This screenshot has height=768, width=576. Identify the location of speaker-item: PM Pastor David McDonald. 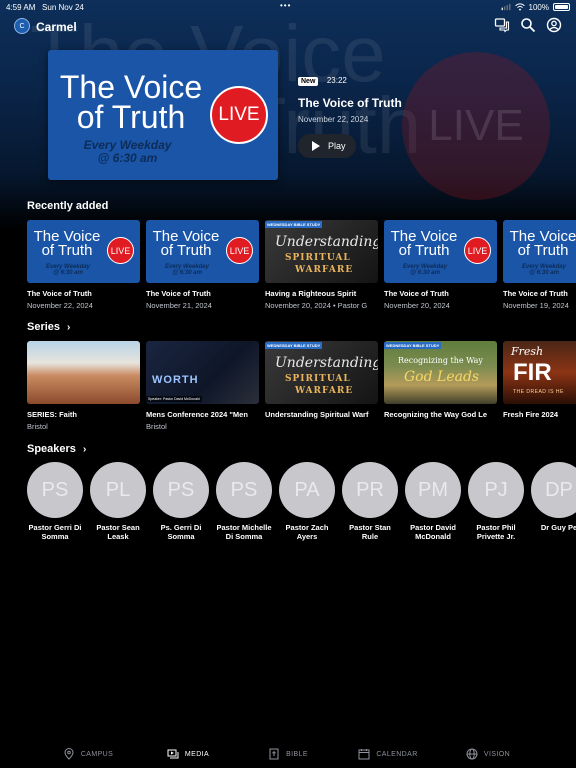
(433, 502).